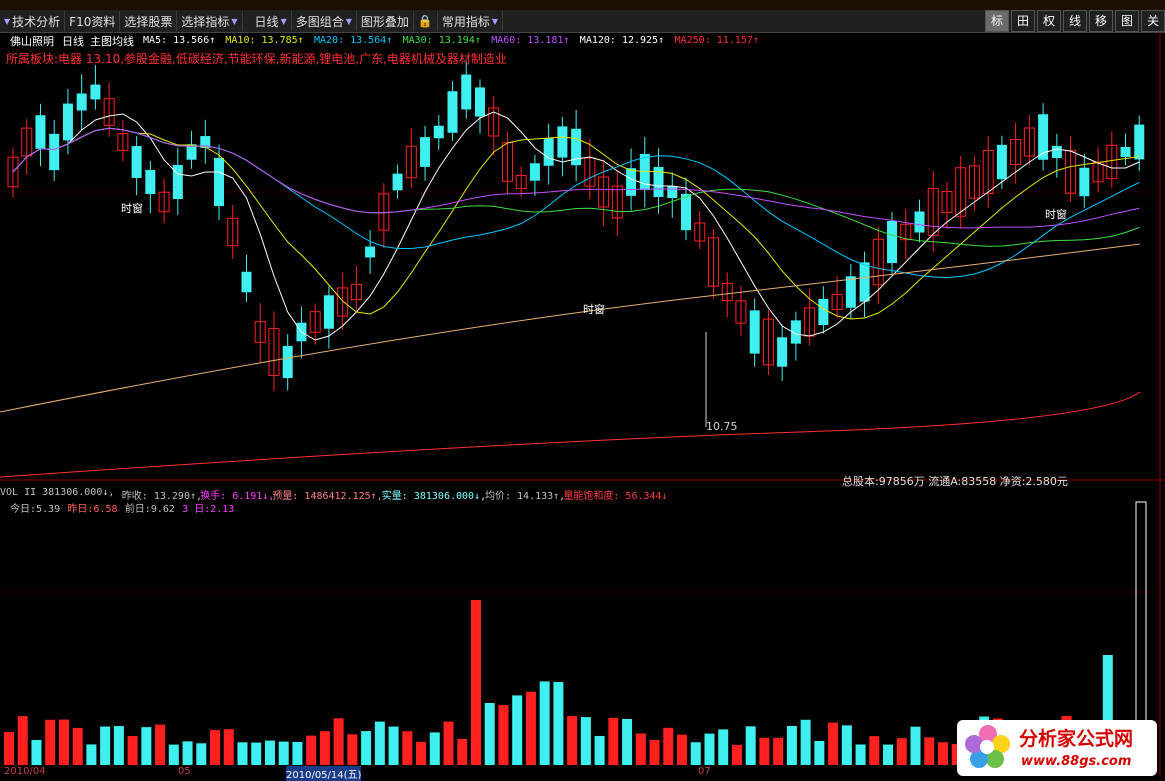  I want to click on tech-analysis-tab: ▼ 技术分析, so click(33, 21).